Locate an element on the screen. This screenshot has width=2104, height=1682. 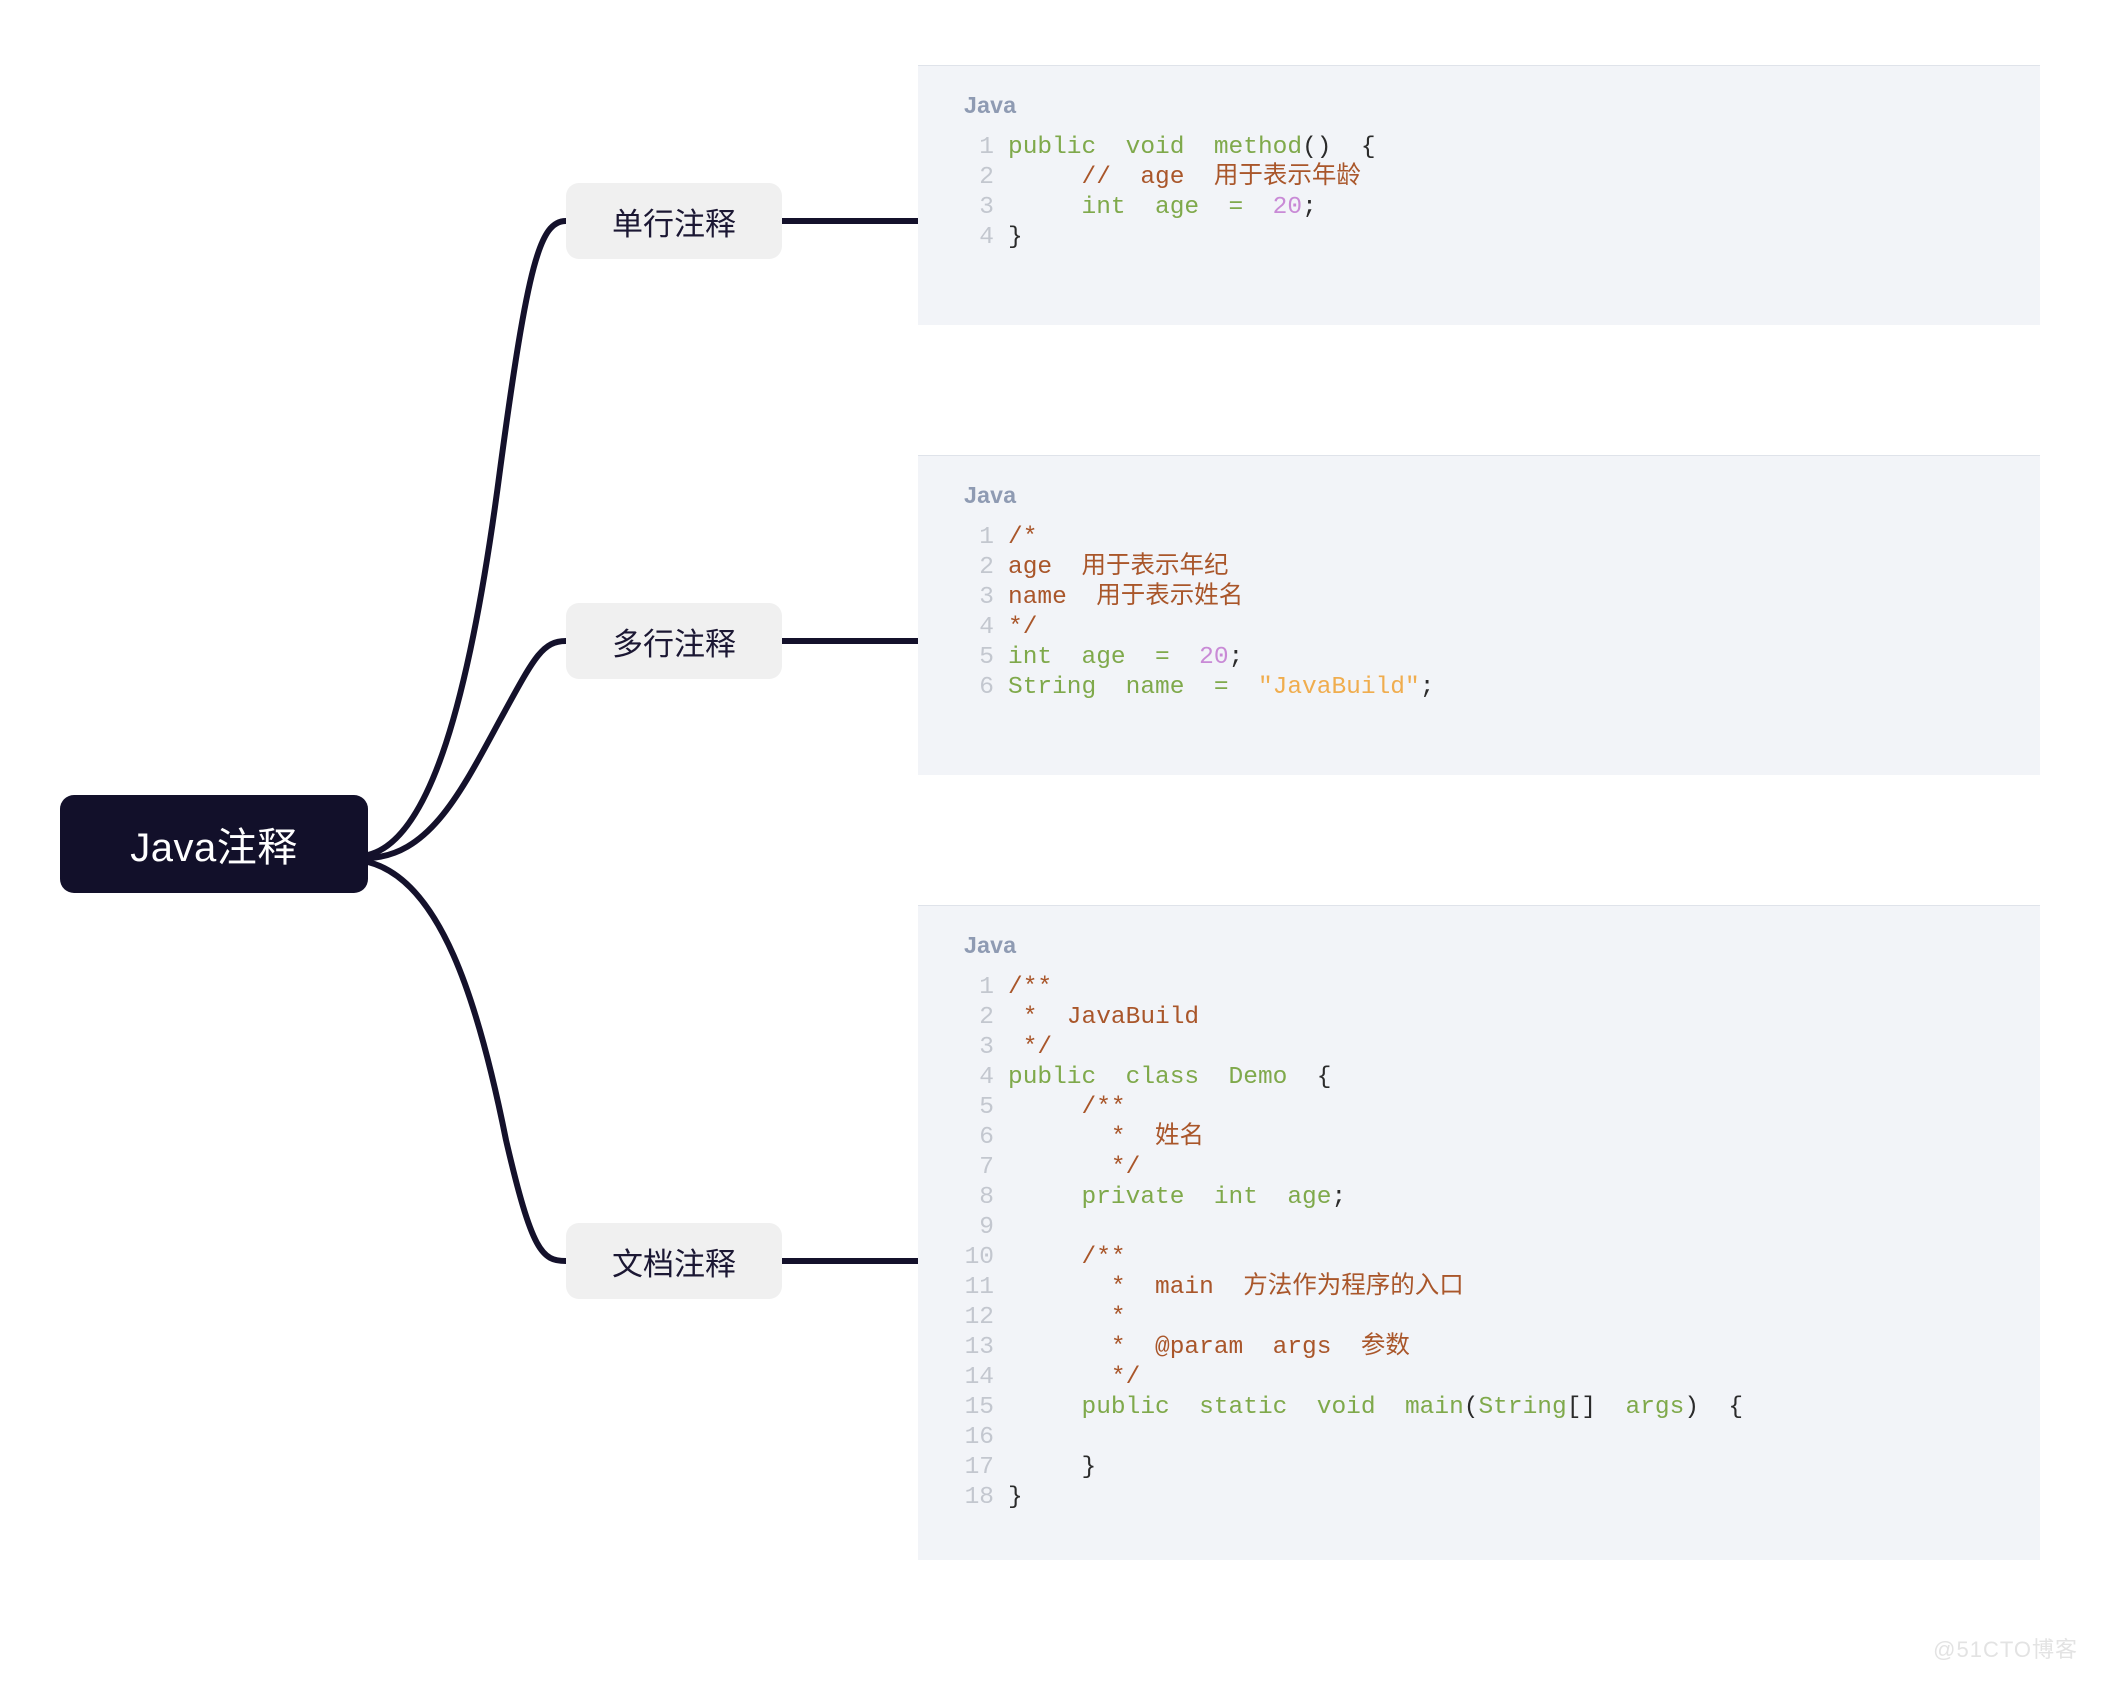
code-line-content: name 用于表示姓名 is located at coordinates (1125, 598).